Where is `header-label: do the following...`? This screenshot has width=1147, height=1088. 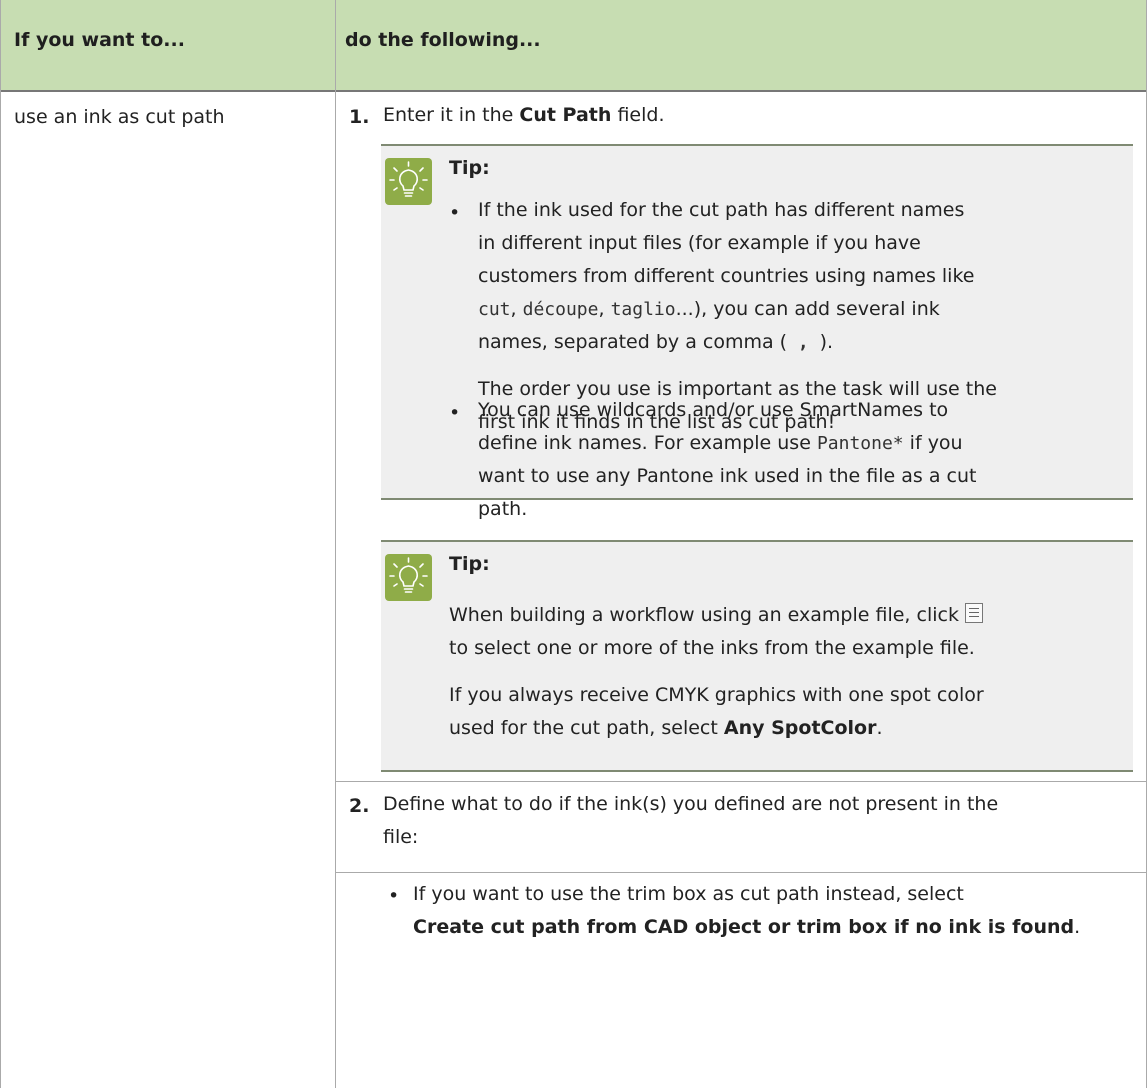 header-label: do the following... is located at coordinates (443, 40).